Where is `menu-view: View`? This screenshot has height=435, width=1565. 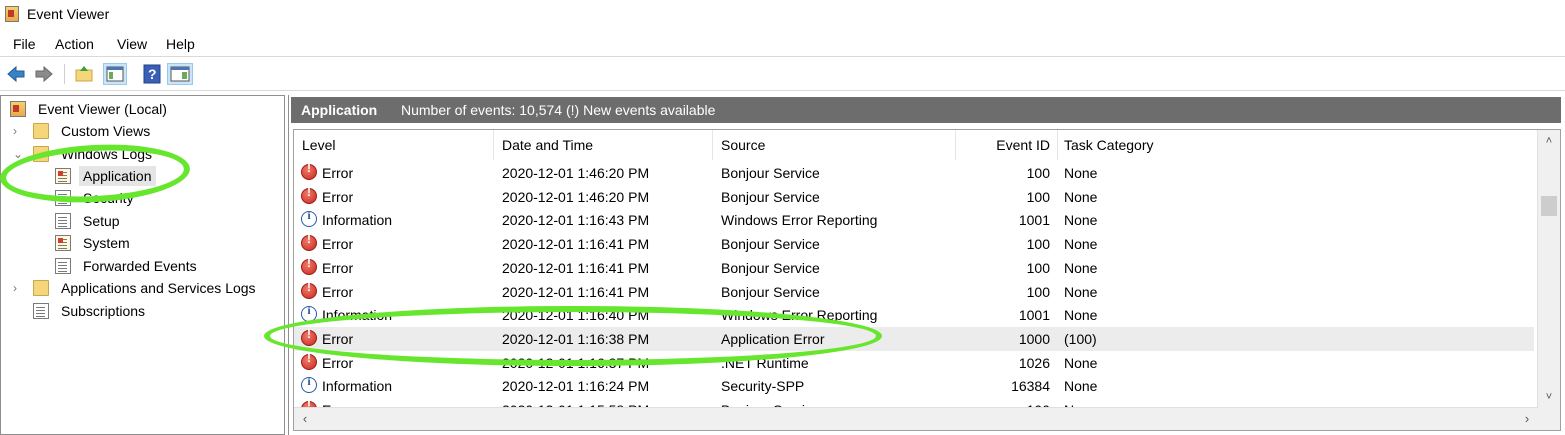 menu-view: View is located at coordinates (132, 44).